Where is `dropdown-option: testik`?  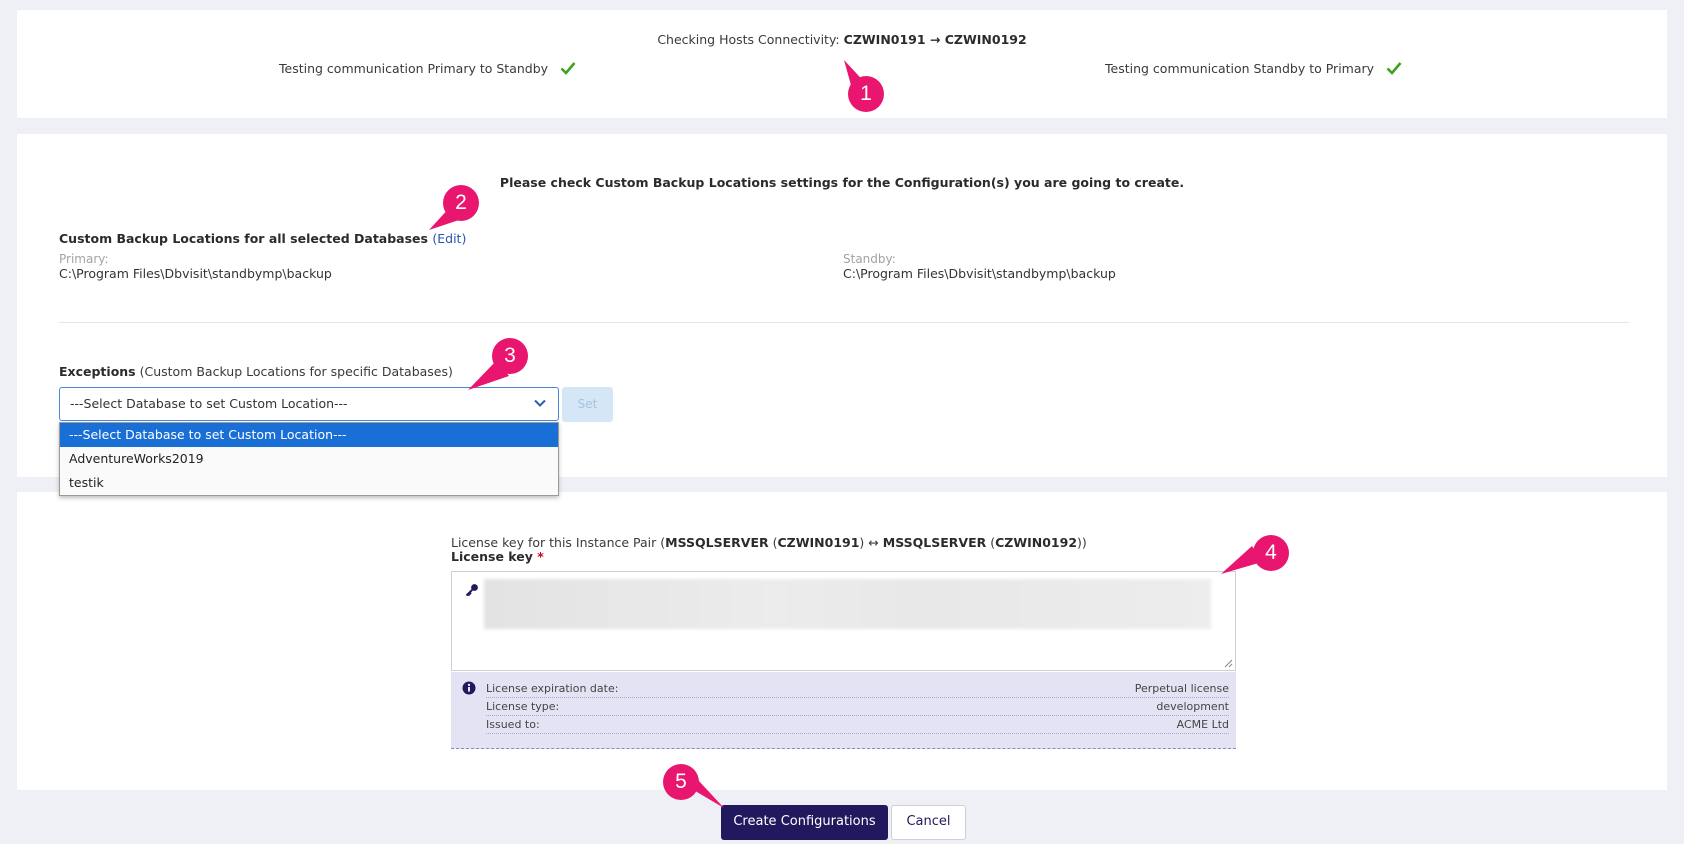 dropdown-option: testik is located at coordinates (309, 483).